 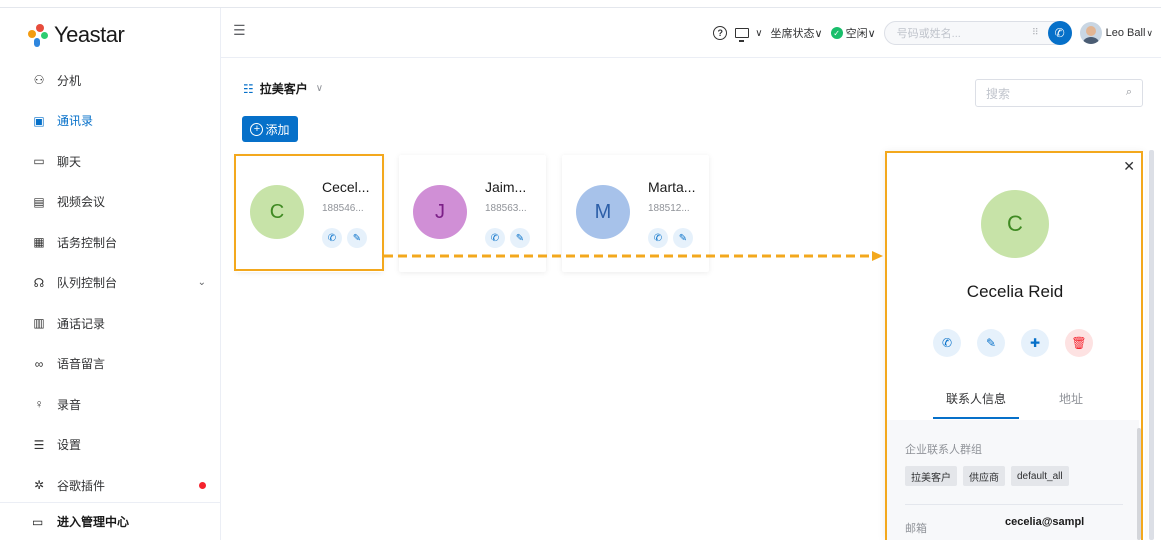 What do you see at coordinates (440, 212) in the screenshot?
I see `contact-avatar: J` at bounding box center [440, 212].